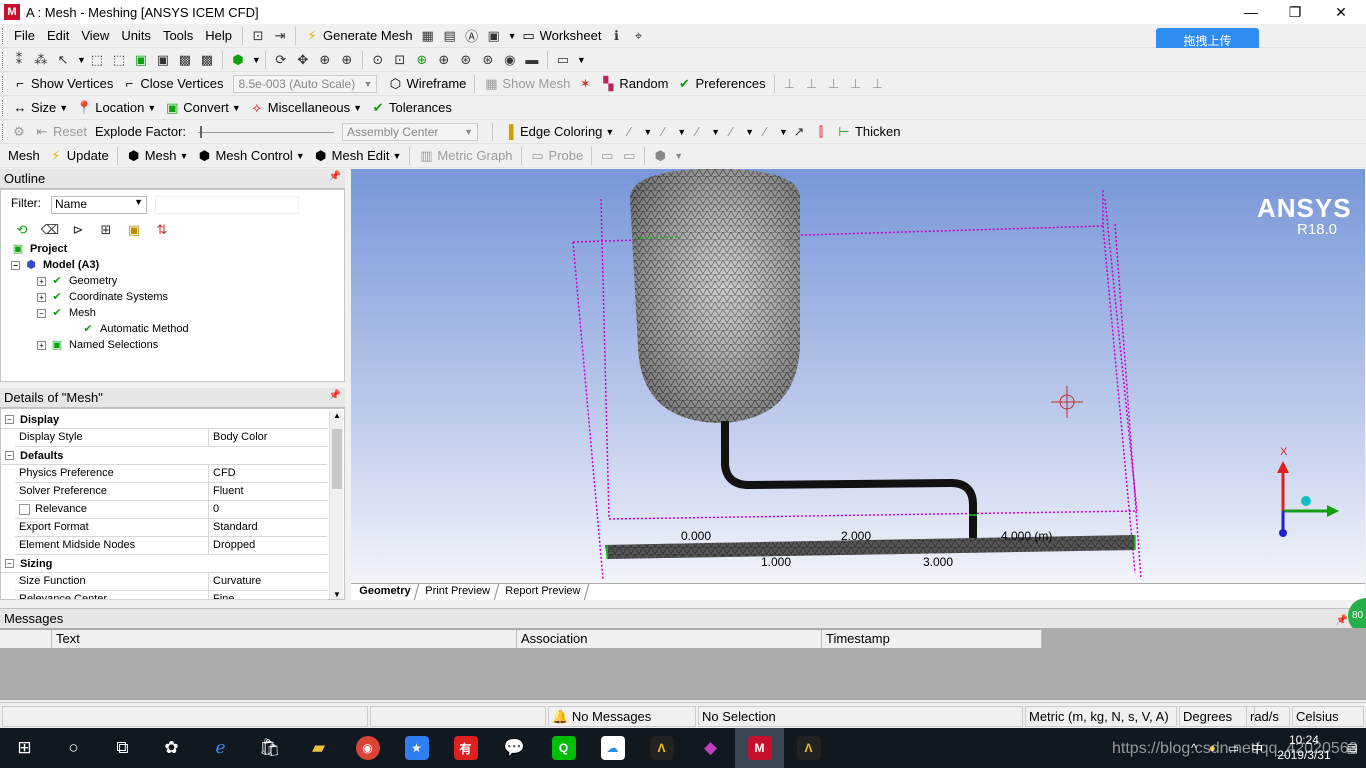 This screenshot has height=768, width=1366. What do you see at coordinates (305, 83) in the screenshot?
I see `vertex-scale-combo: 8.5e-003 (Auto Scale) ▼` at bounding box center [305, 83].